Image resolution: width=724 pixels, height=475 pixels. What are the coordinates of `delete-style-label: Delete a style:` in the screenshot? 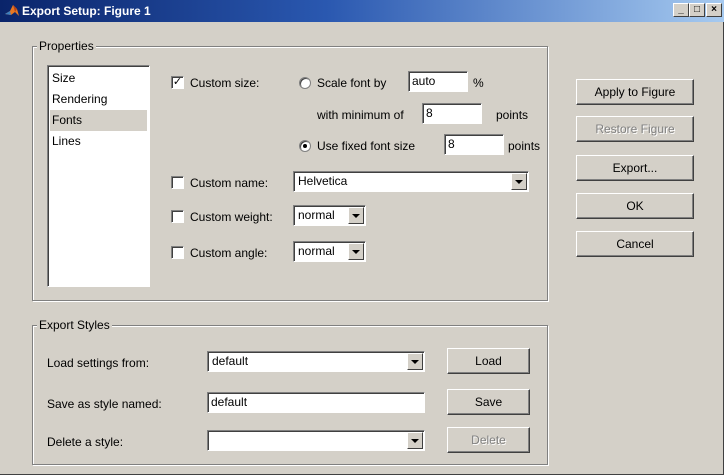 It's located at (85, 442).